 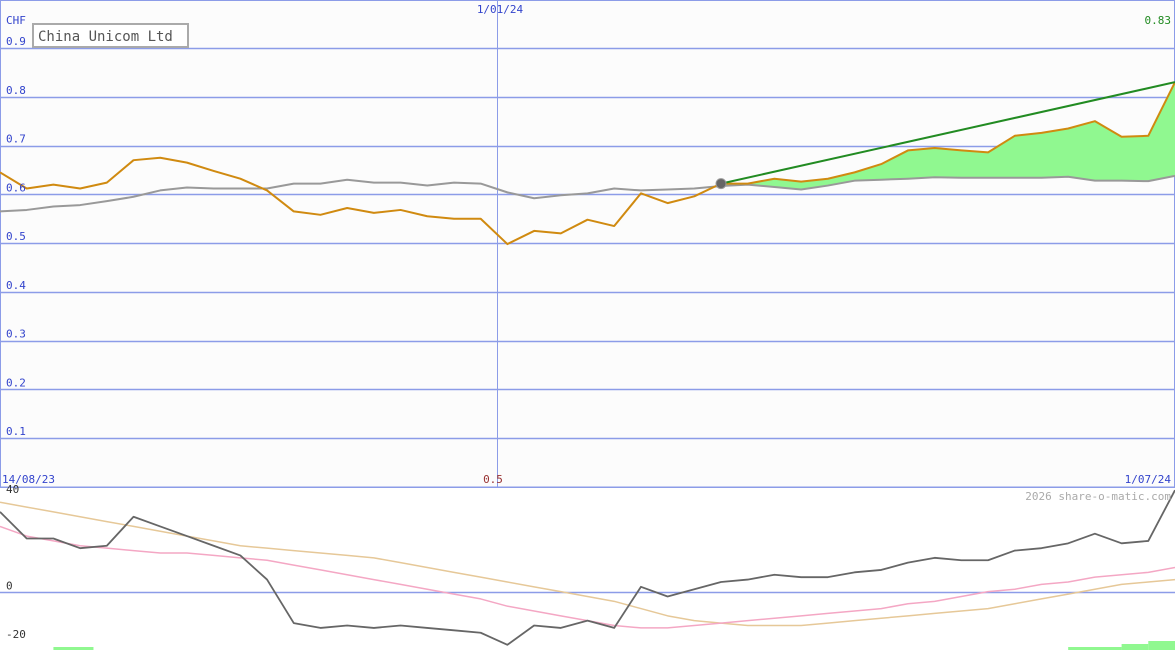 I want to click on trend-start-marker, so click(x=721, y=184).